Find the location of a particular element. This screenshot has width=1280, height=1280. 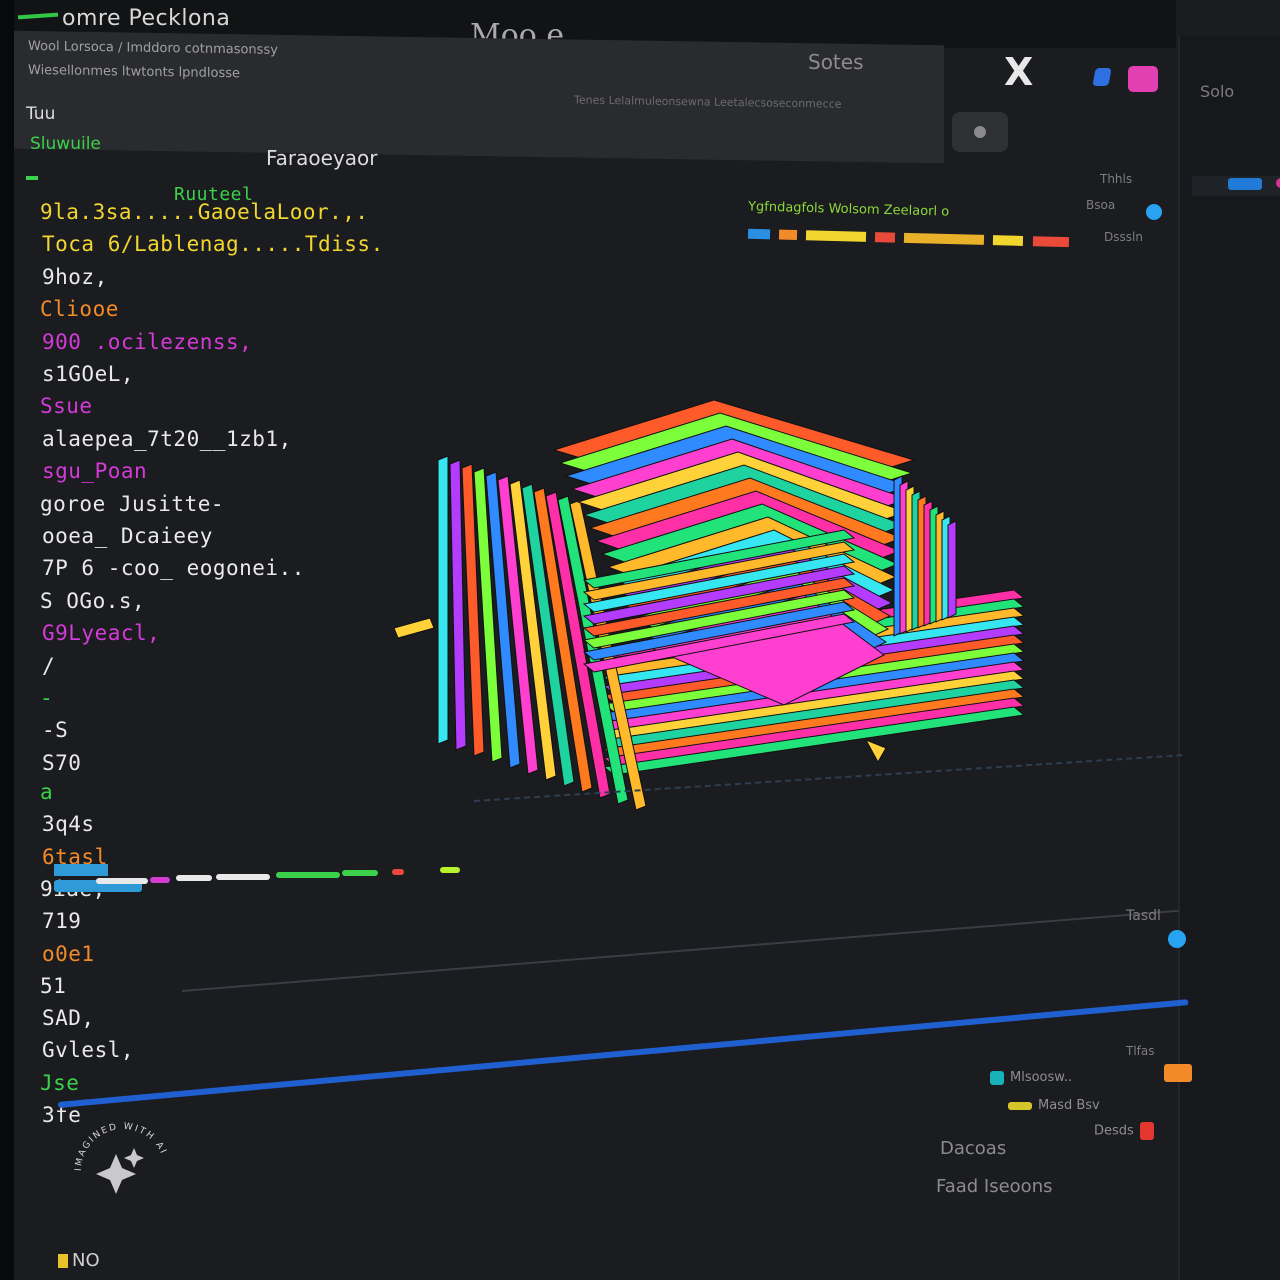

panel-heading: Faraoeyaor is located at coordinates (322, 158).